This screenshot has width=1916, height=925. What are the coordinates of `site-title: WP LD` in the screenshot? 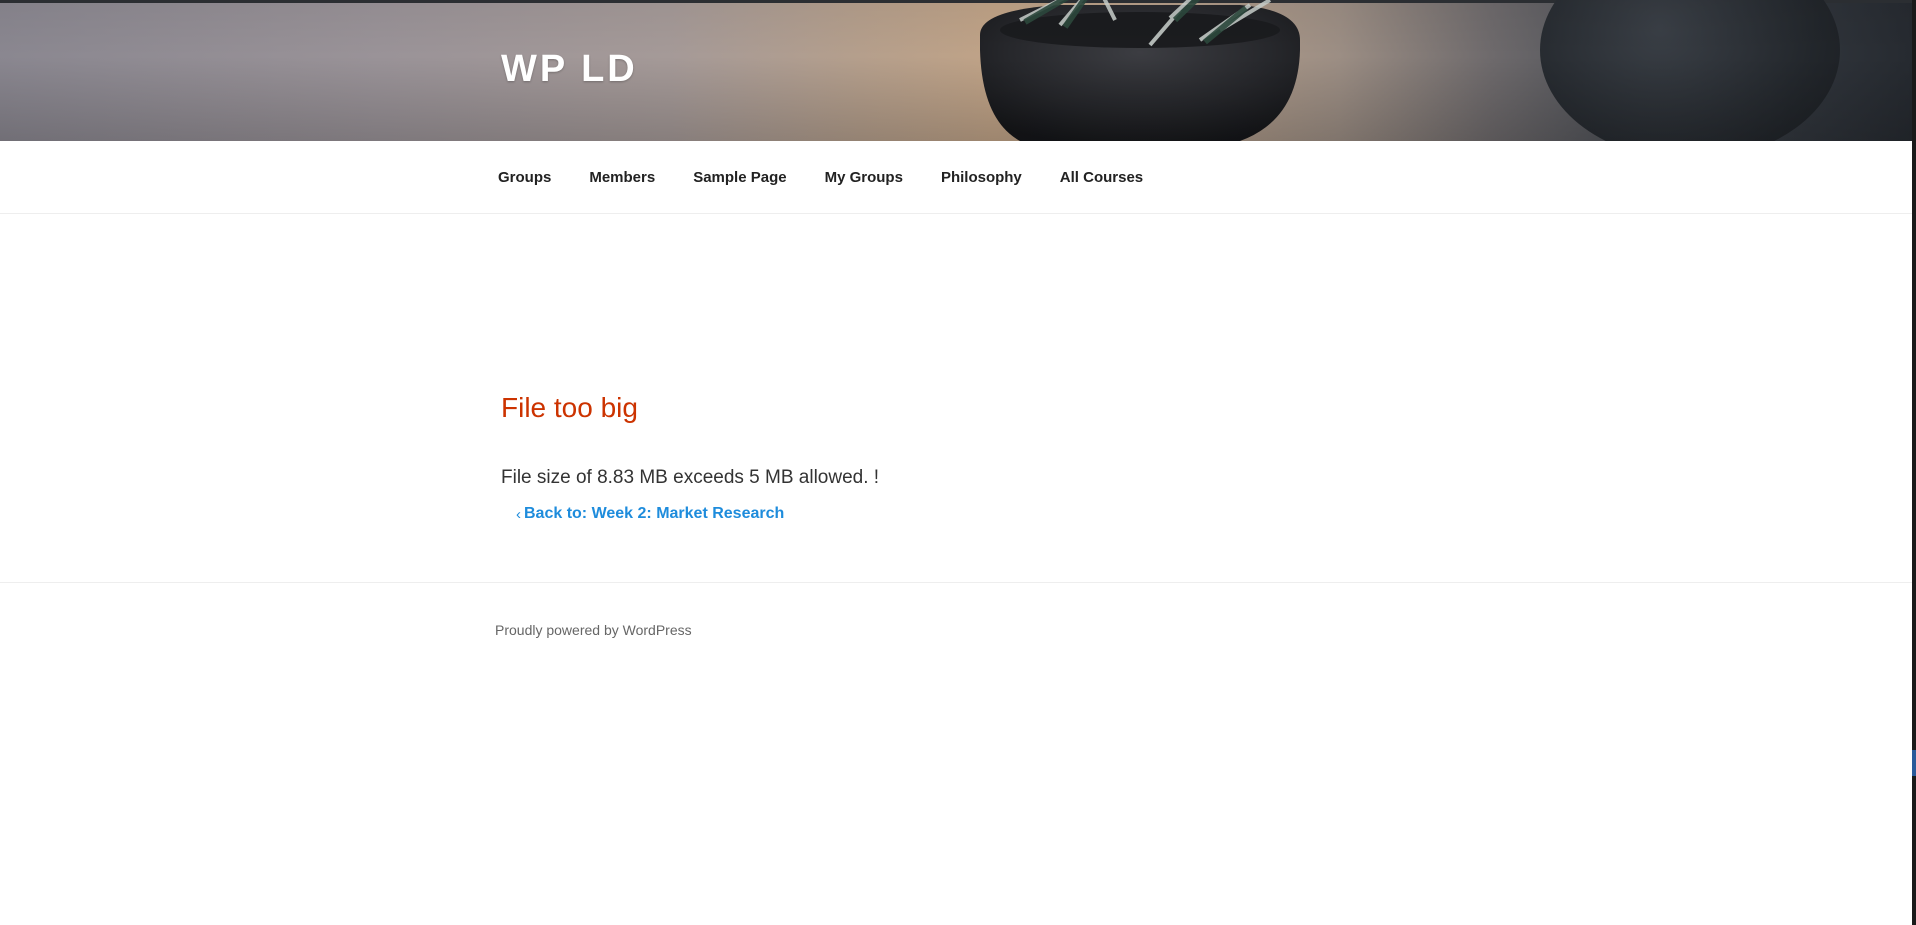 It's located at (569, 69).